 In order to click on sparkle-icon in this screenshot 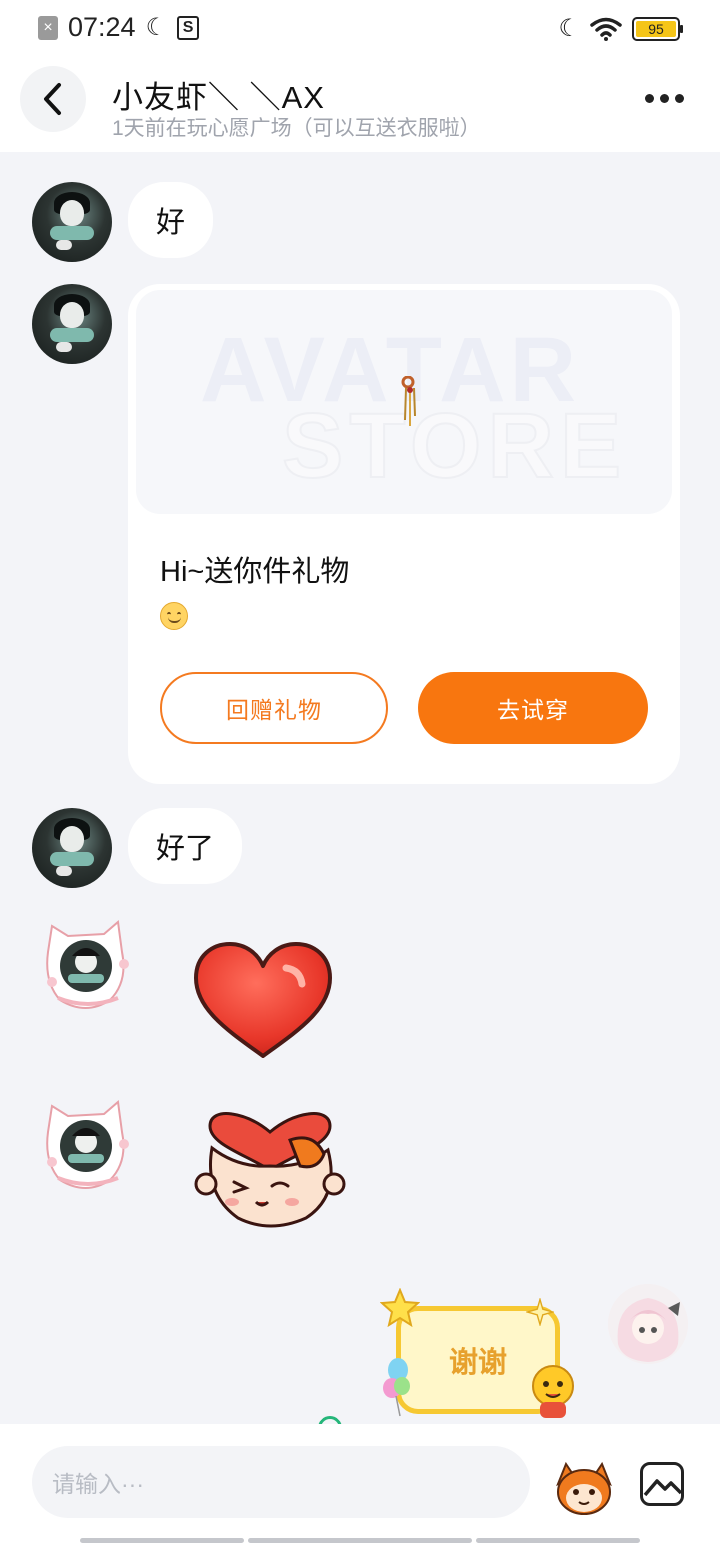, I will do `click(540, 1312)`.